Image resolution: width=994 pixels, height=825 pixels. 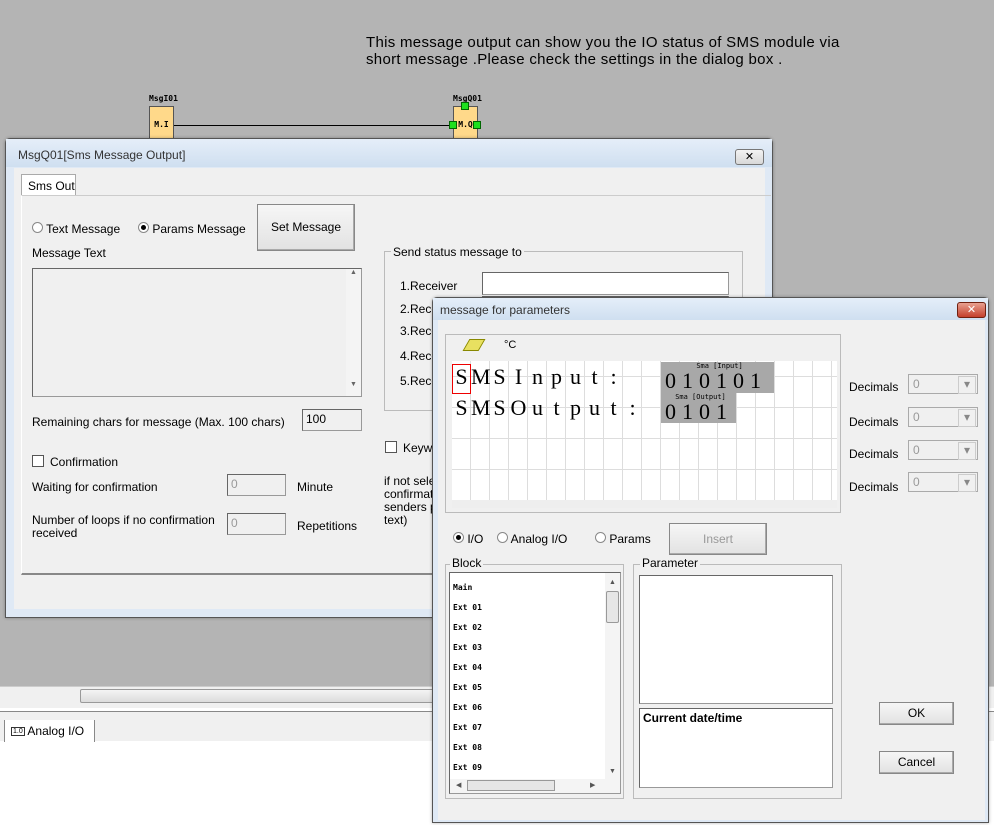 I want to click on keyword-checkbox, so click(x=391, y=447).